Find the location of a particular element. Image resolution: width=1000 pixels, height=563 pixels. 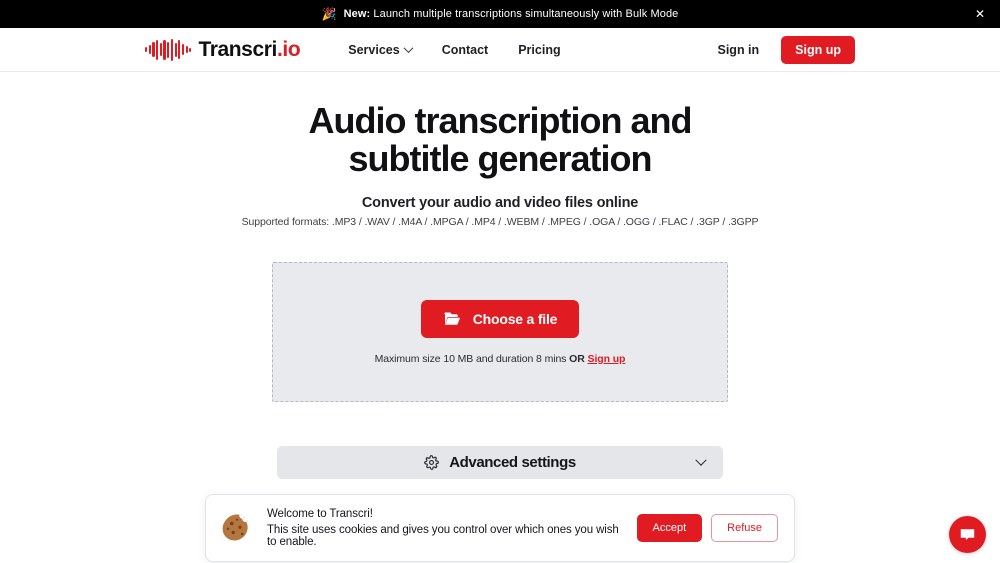

brand-name: Transcri.io is located at coordinates (249, 50).